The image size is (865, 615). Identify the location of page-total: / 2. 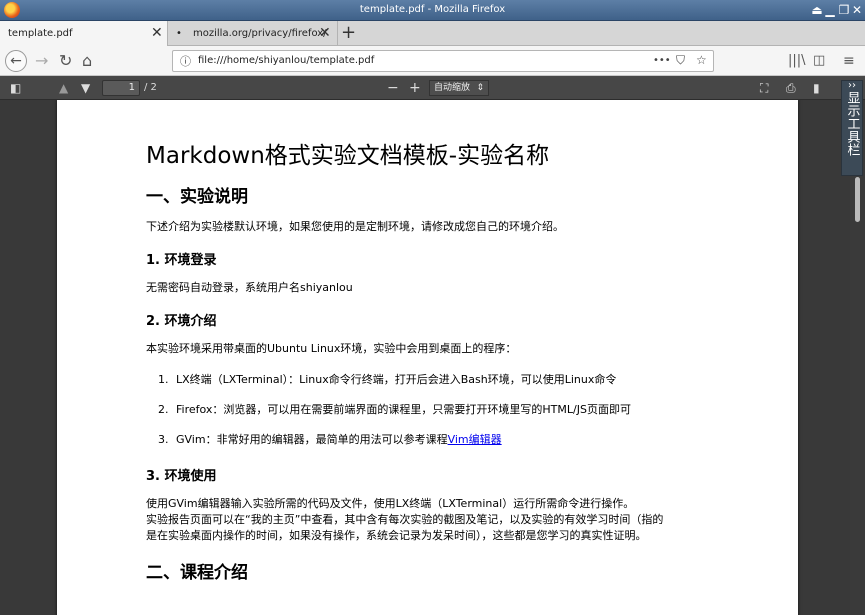
(150, 87).